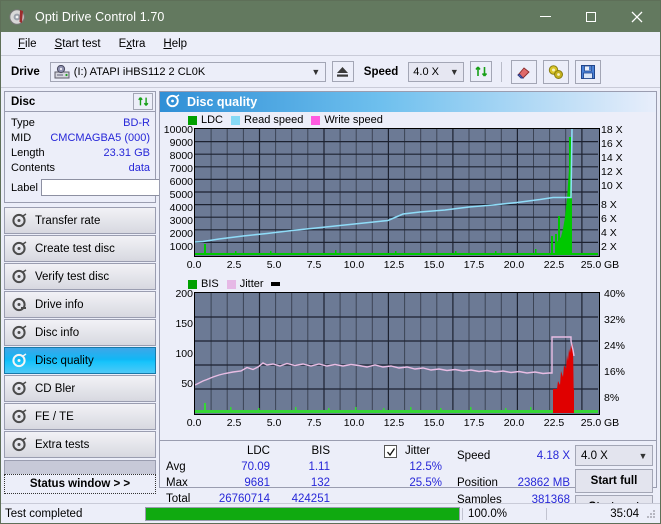 The image size is (661, 524). What do you see at coordinates (181, 208) in the screenshot?
I see `top-ytick: 4000` at bounding box center [181, 208].